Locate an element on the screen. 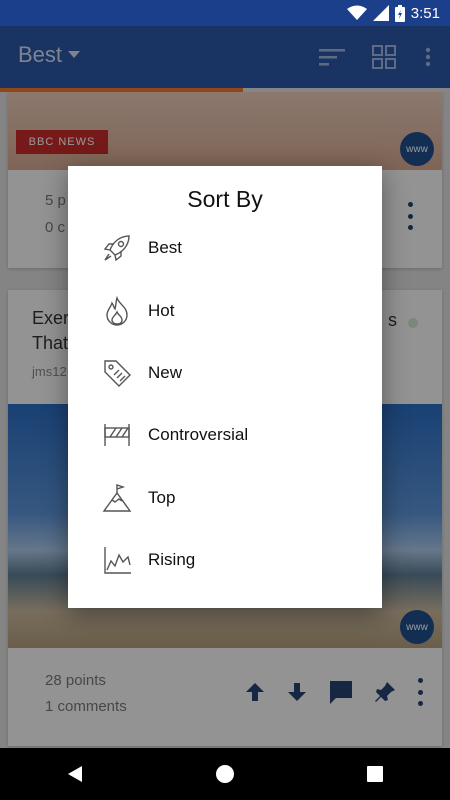  sort-option-hot: Hot is located at coordinates (225, 311).